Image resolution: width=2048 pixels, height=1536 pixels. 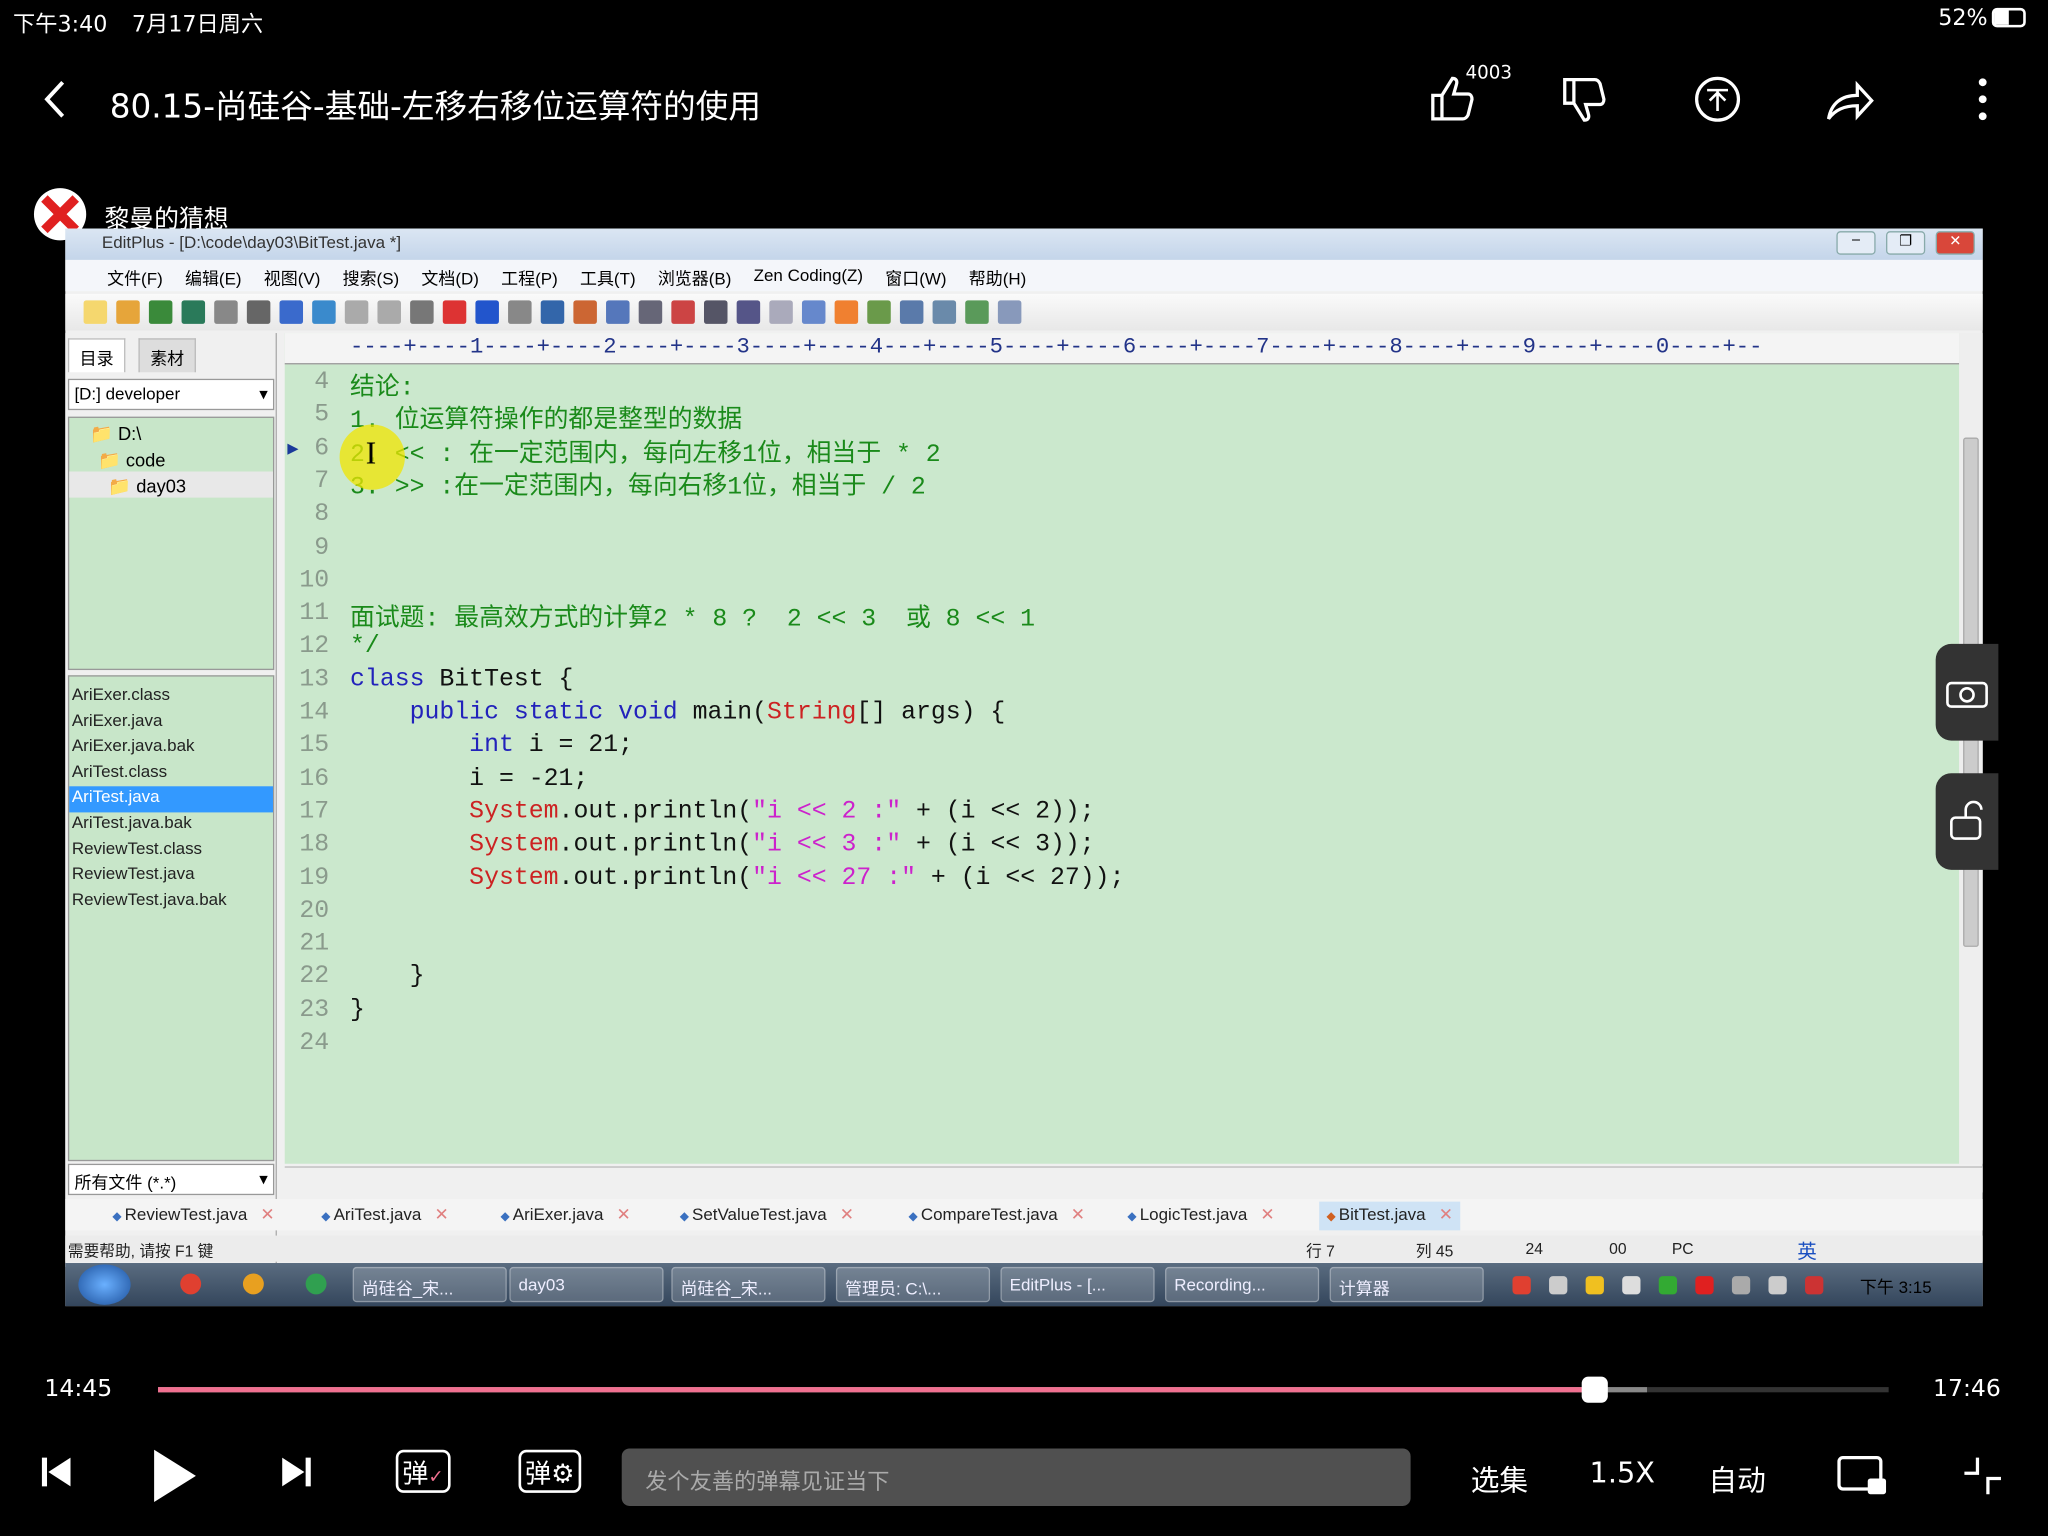 What do you see at coordinates (171, 458) in the screenshot?
I see `tree-item: 📁 code` at bounding box center [171, 458].